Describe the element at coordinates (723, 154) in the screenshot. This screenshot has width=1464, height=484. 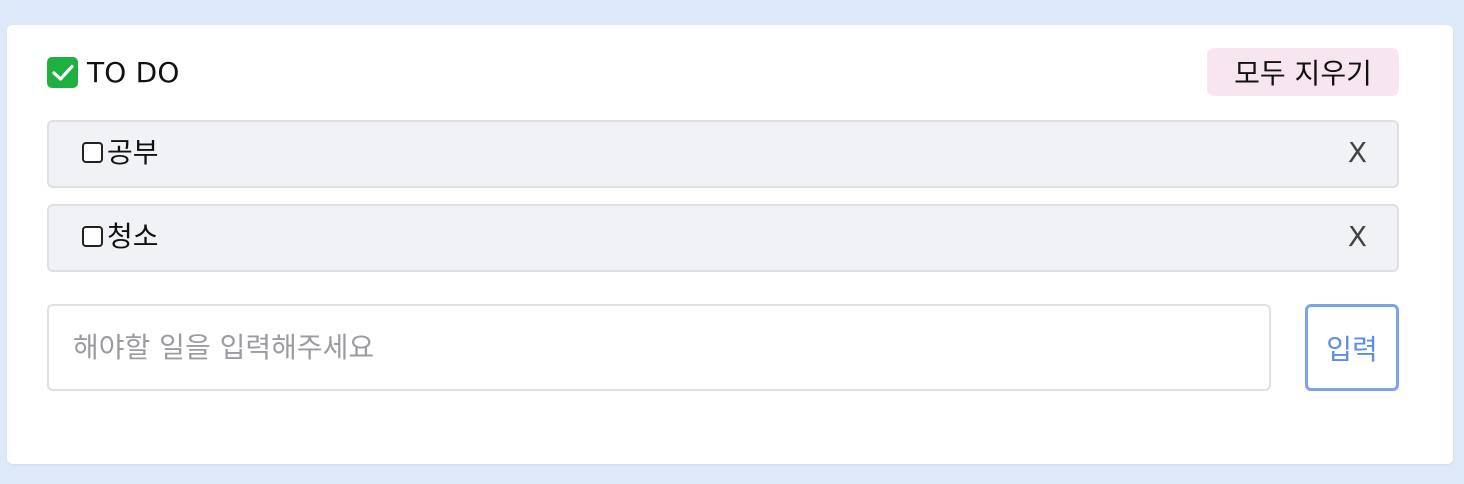
I see `todo-item: 공부 X` at that location.